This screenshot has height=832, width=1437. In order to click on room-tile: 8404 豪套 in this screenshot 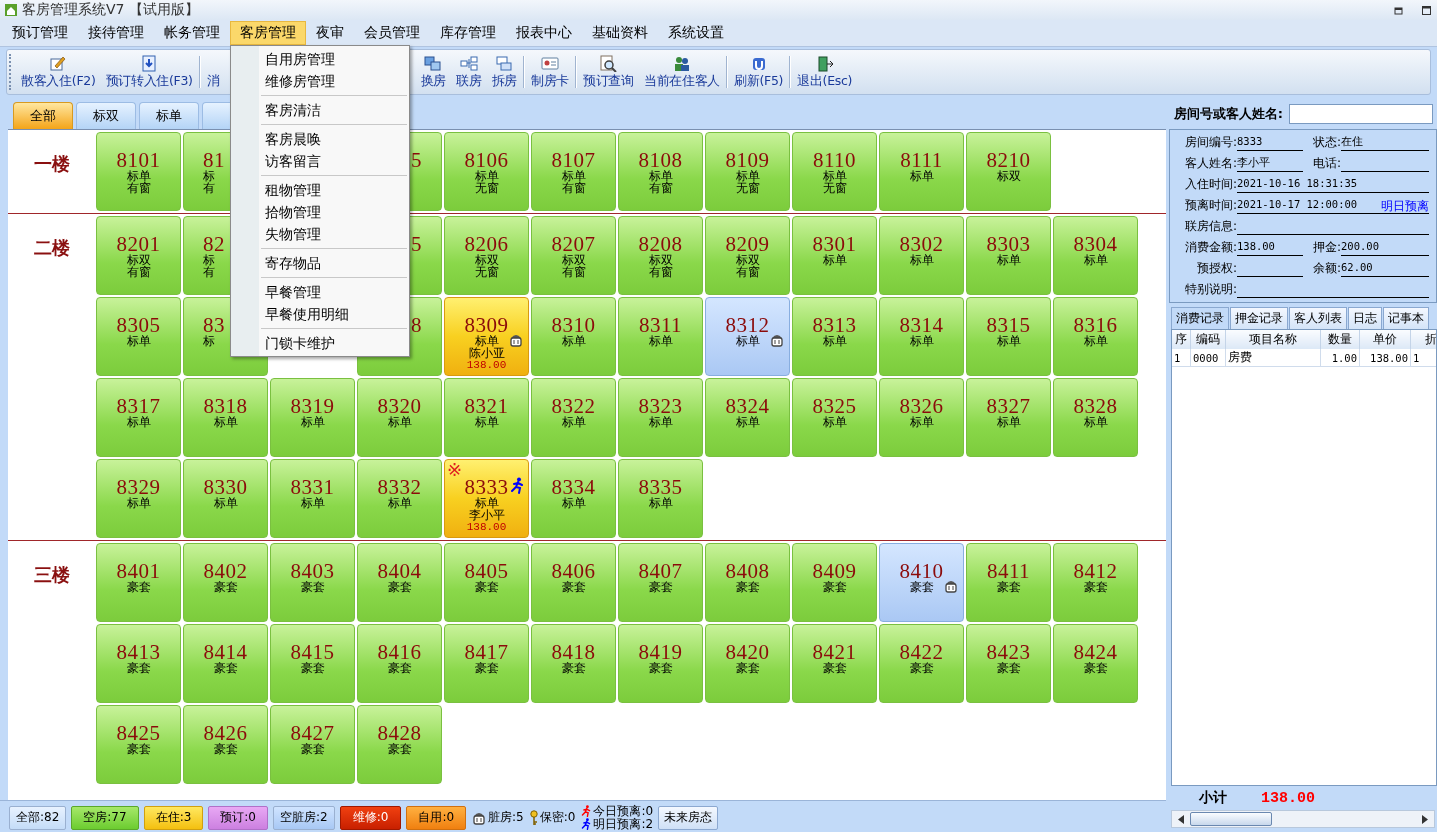, I will do `click(399, 582)`.